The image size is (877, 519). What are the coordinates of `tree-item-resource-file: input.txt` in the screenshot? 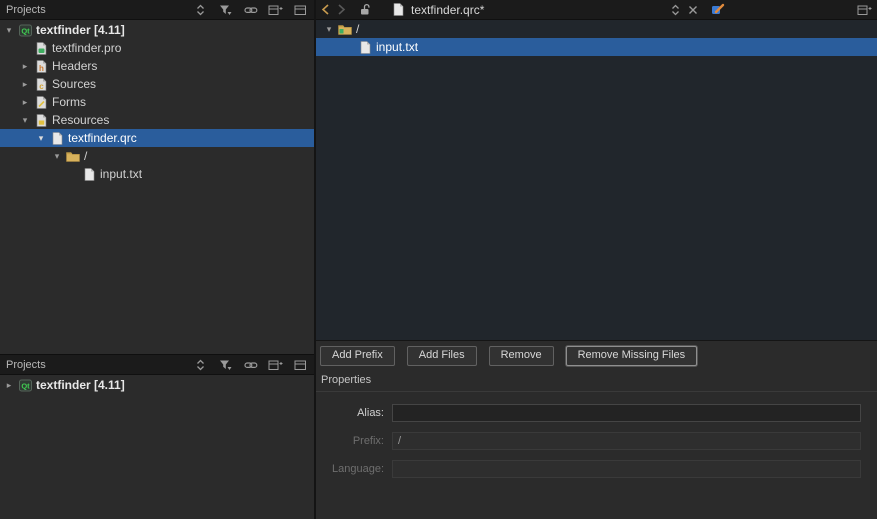 It's located at (596, 47).